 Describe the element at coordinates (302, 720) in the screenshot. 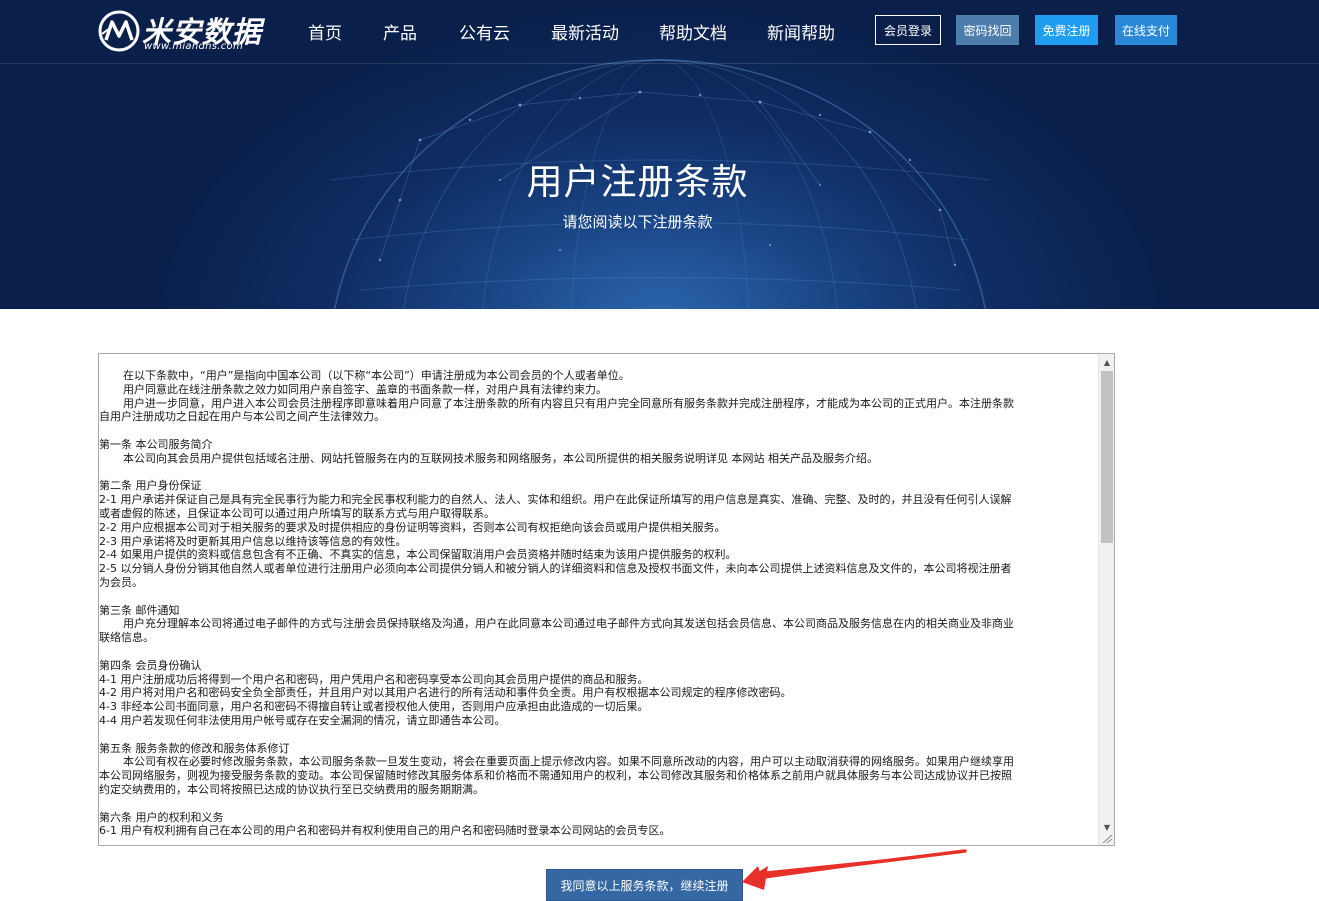

I see `terms-line: 4-4 用户若发现任何非法使用用户帐号或存在安全漏洞的情况，请立即通告本公司。` at that location.